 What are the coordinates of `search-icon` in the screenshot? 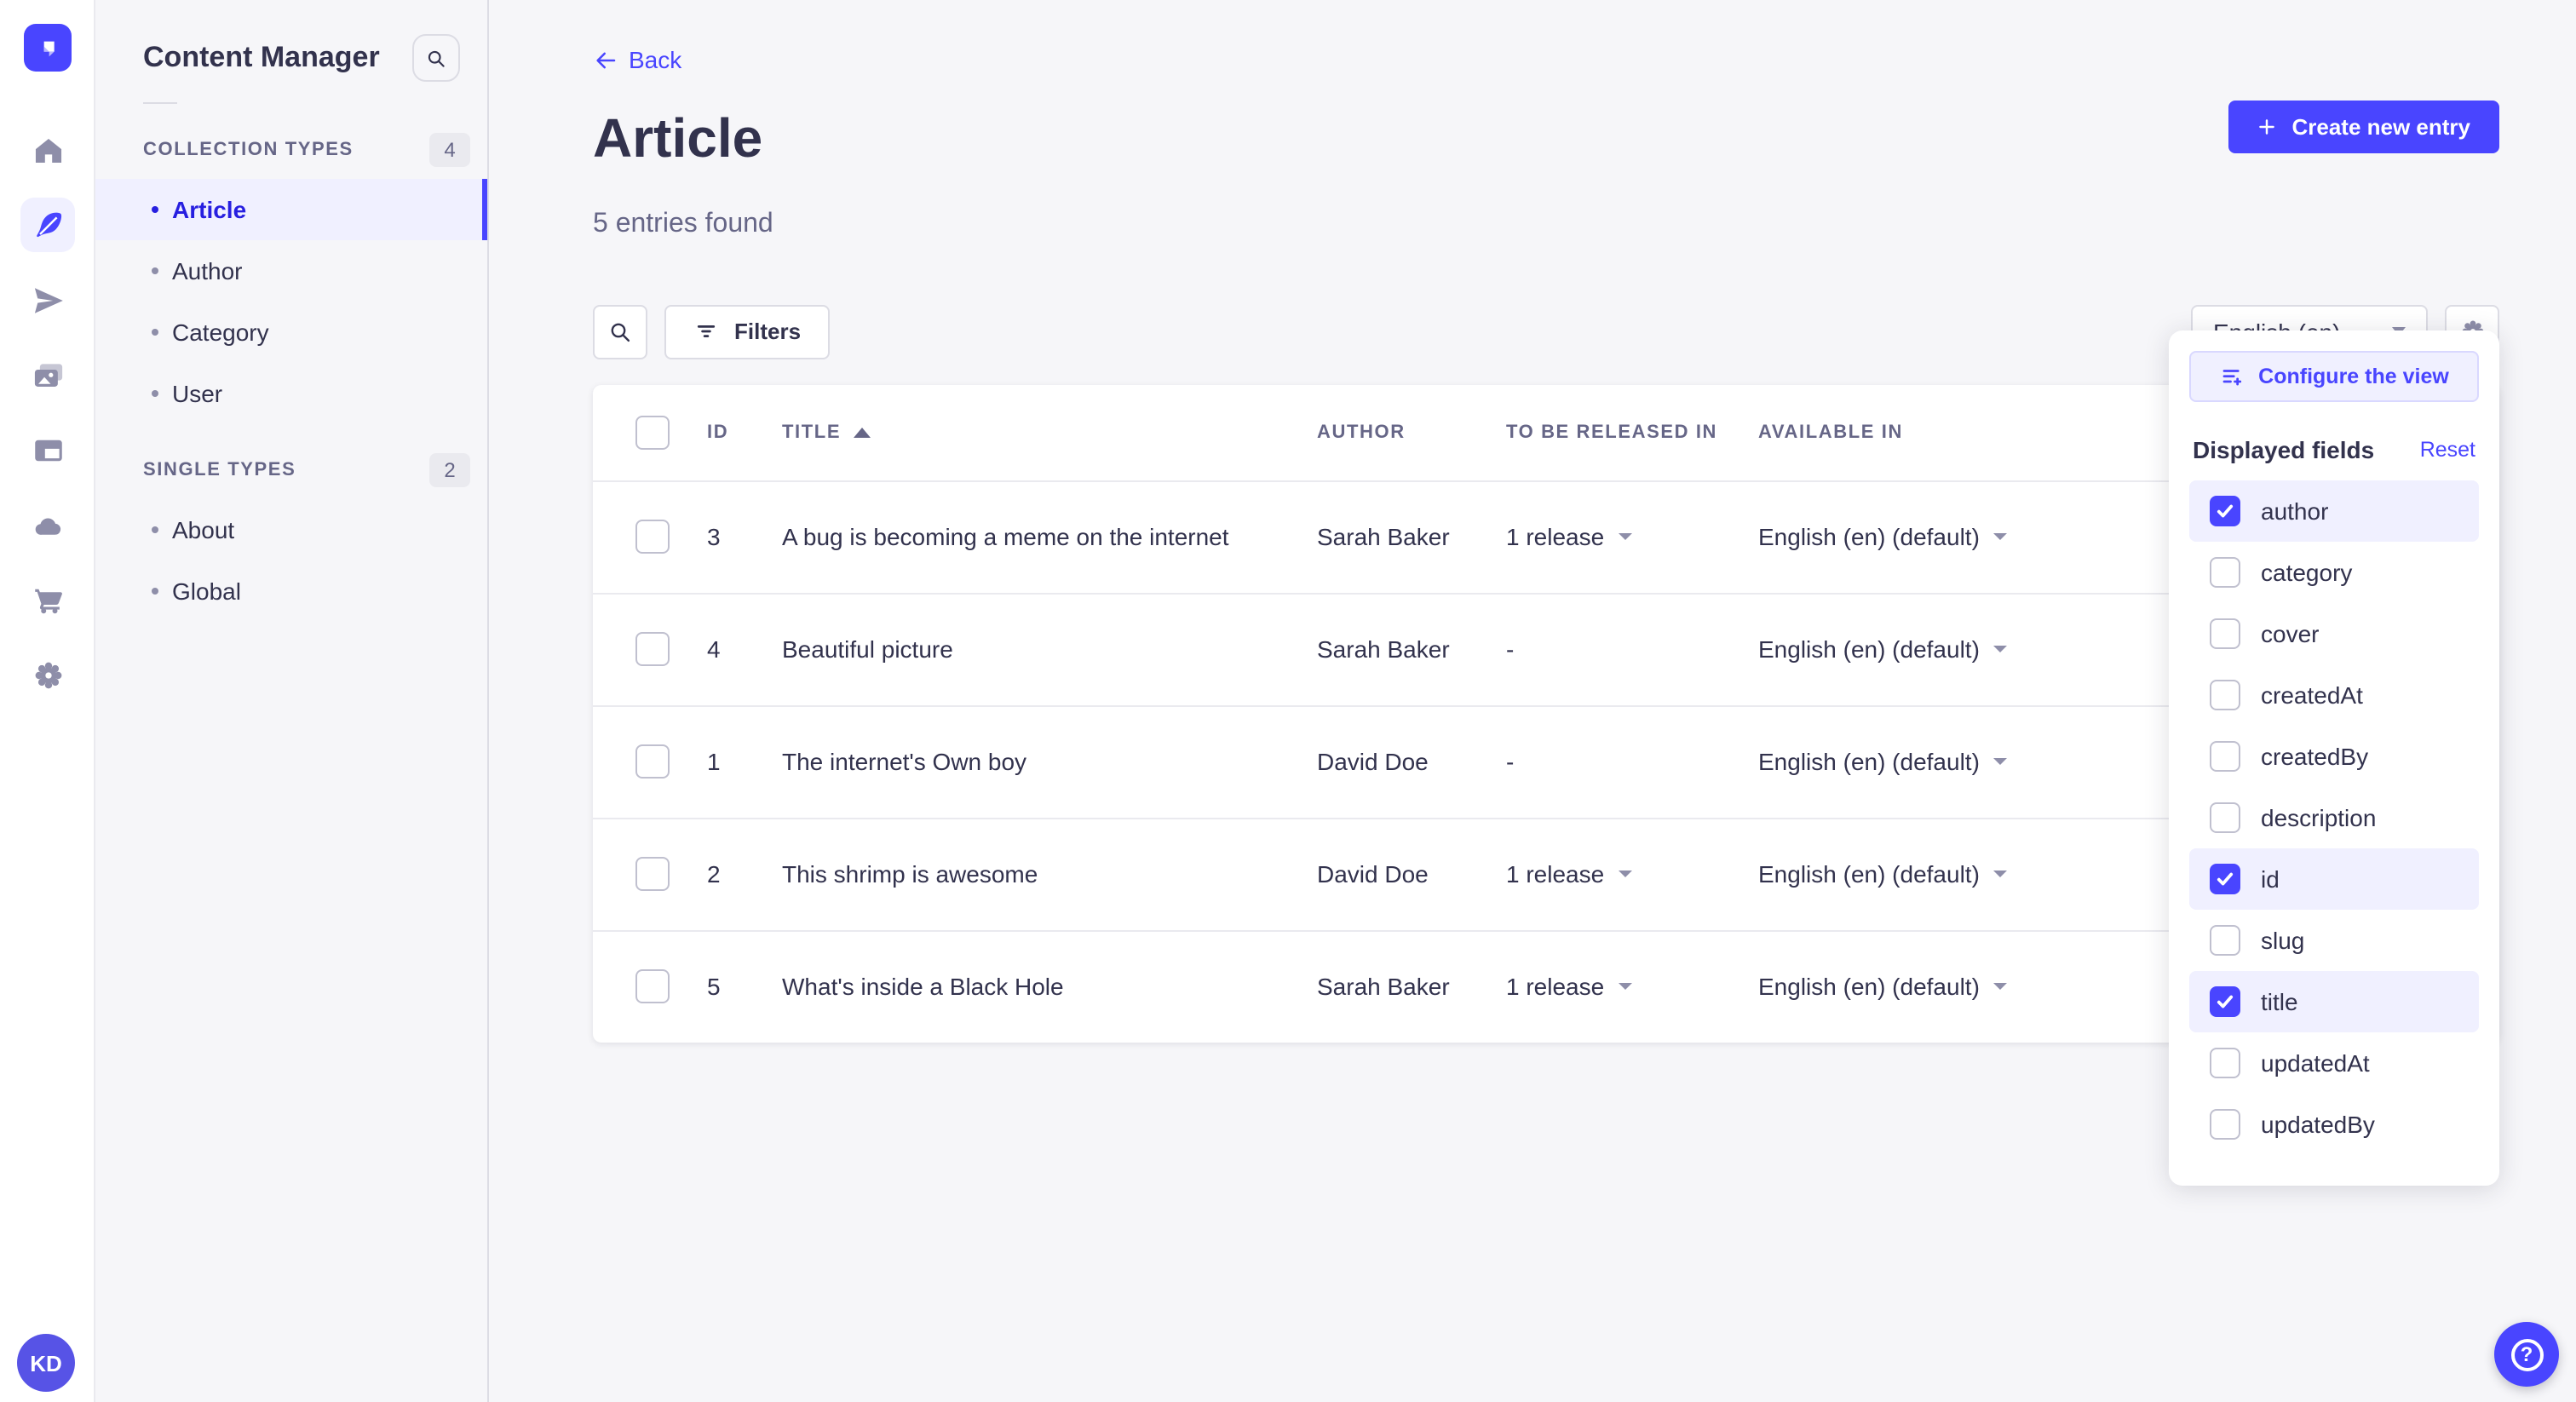 It's located at (436, 57).